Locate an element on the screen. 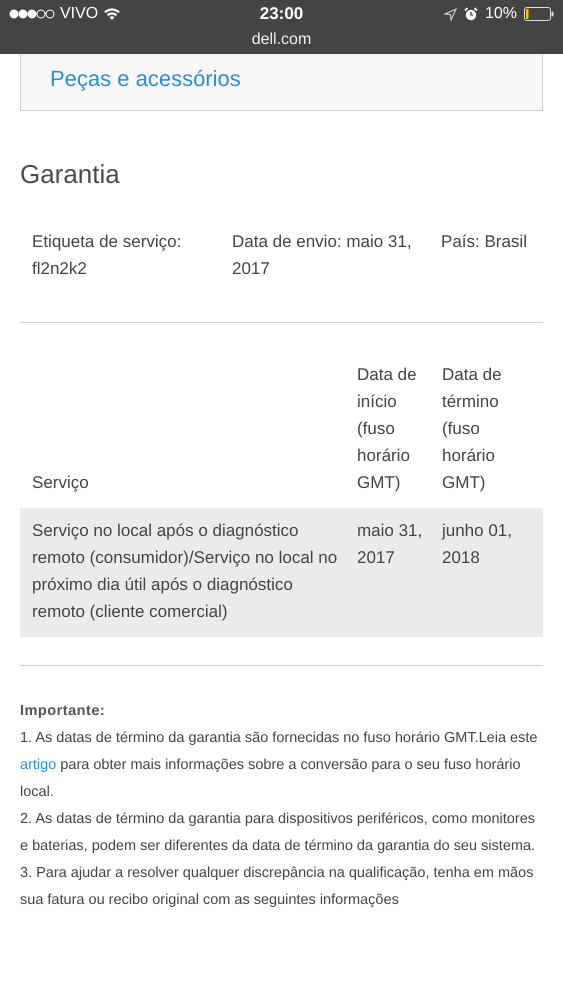 This screenshot has height=1000, width=563. clock-time: 23:00 is located at coordinates (282, 14).